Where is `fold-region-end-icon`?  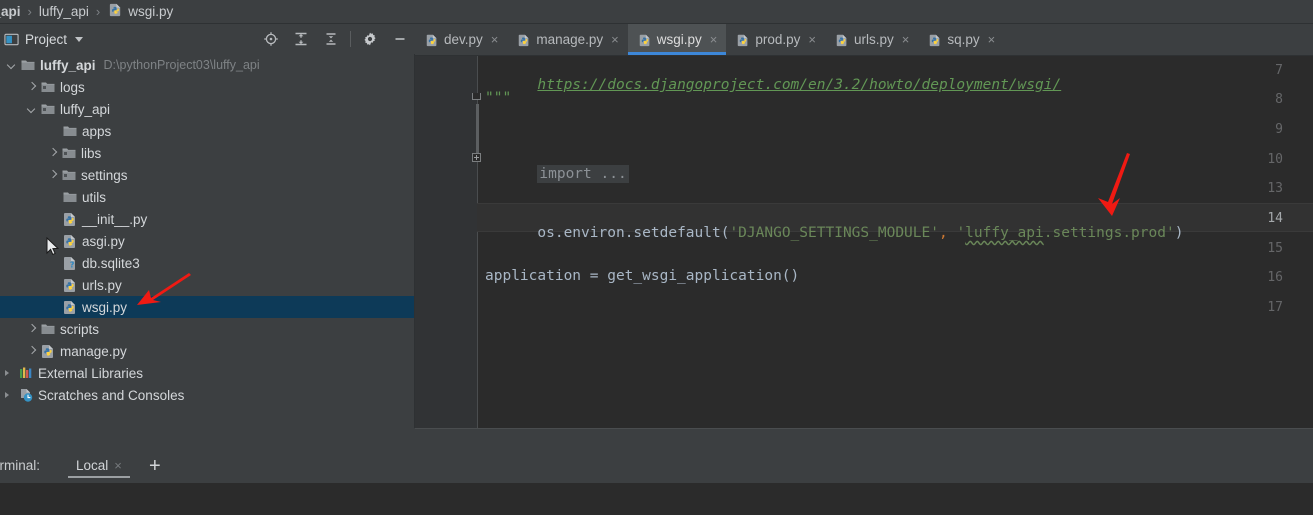 fold-region-end-icon is located at coordinates (476, 96).